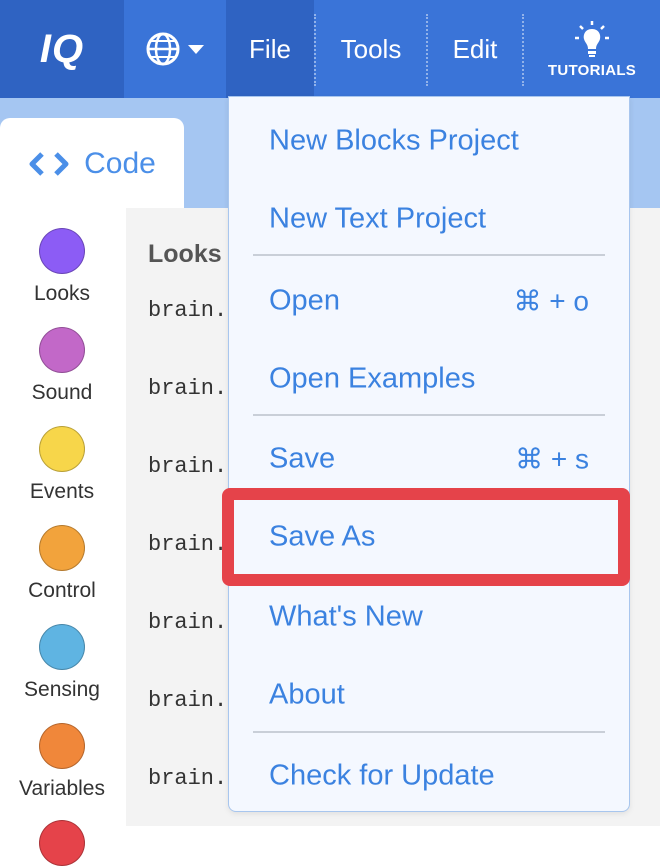 This screenshot has height=866, width=660. I want to click on category-item: Sound, so click(62, 366).